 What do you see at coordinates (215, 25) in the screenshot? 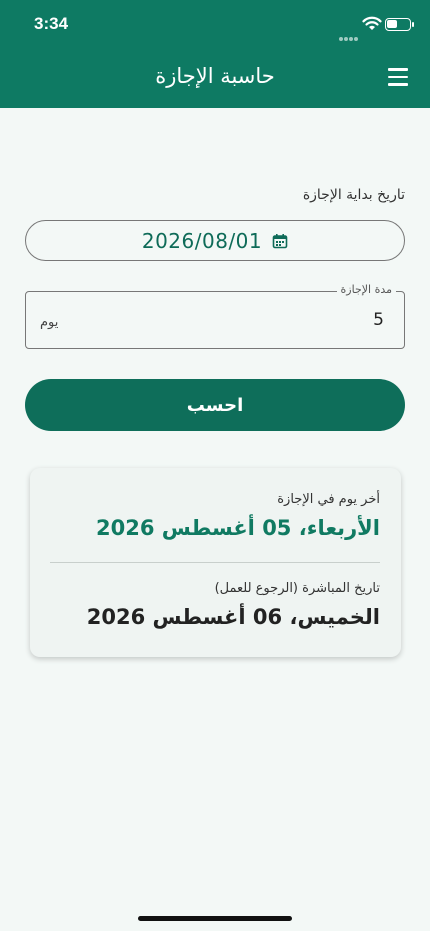
I see `status-bar: 3:34` at bounding box center [215, 25].